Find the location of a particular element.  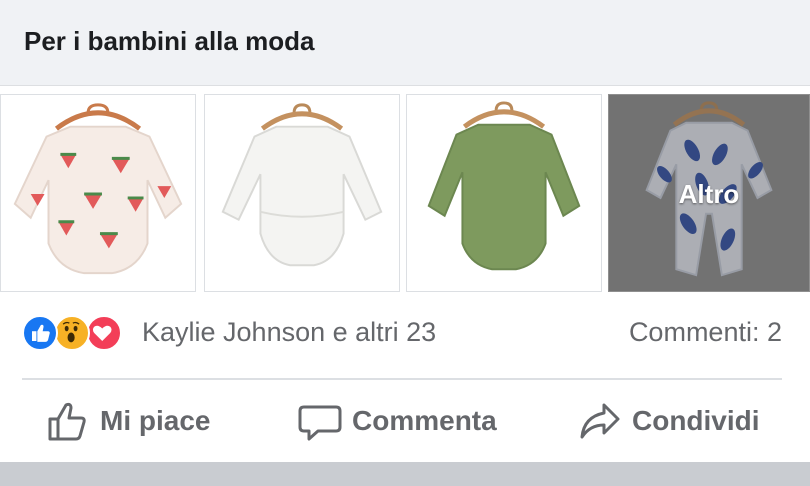

post-actions: Mi piace Commenta Condividi is located at coordinates (405, 421).